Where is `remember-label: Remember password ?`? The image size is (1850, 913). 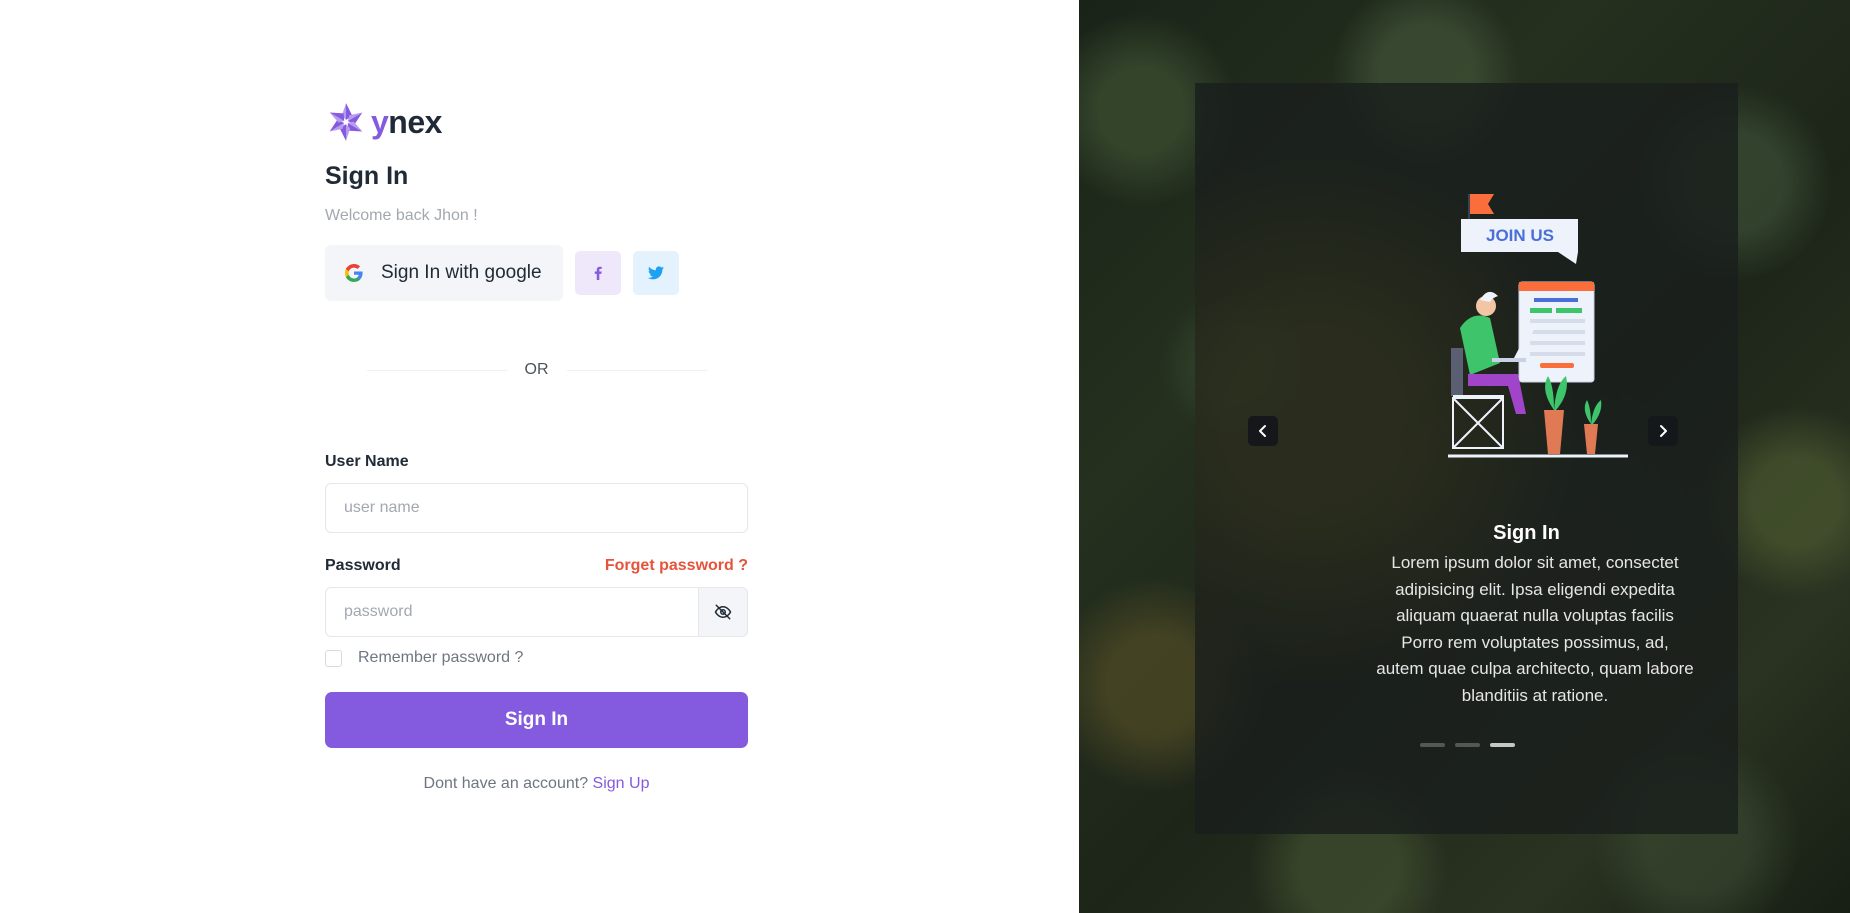 remember-label: Remember password ? is located at coordinates (440, 658).